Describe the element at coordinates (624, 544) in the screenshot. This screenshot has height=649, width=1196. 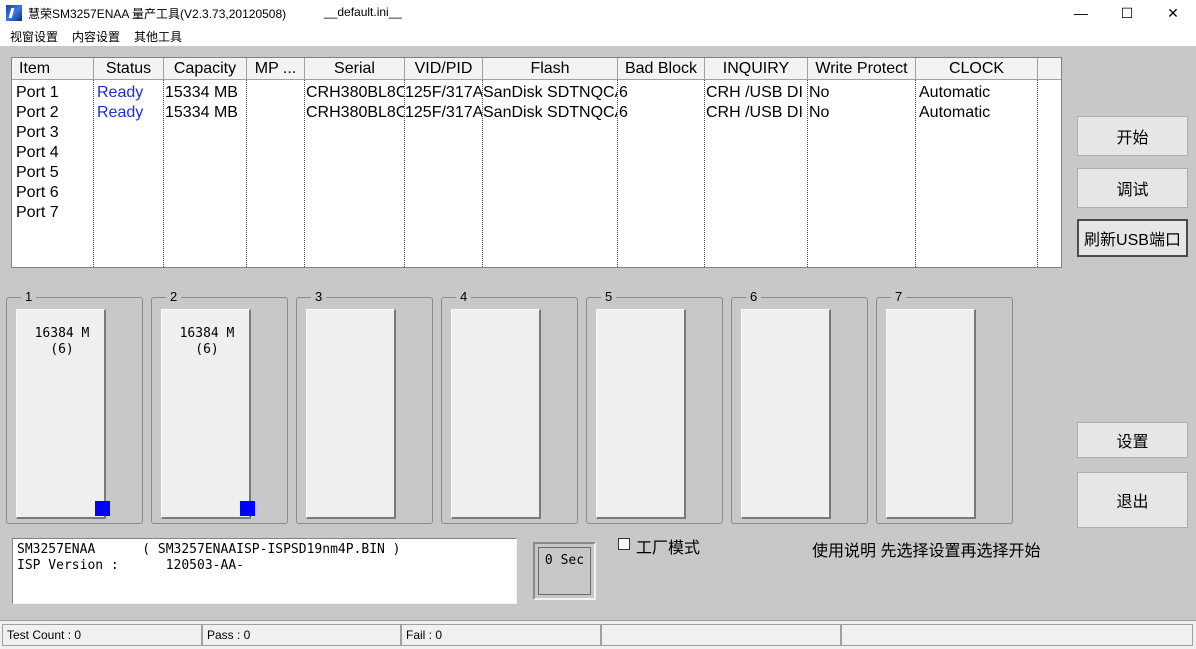
I see `factory-mode-checkbox` at that location.